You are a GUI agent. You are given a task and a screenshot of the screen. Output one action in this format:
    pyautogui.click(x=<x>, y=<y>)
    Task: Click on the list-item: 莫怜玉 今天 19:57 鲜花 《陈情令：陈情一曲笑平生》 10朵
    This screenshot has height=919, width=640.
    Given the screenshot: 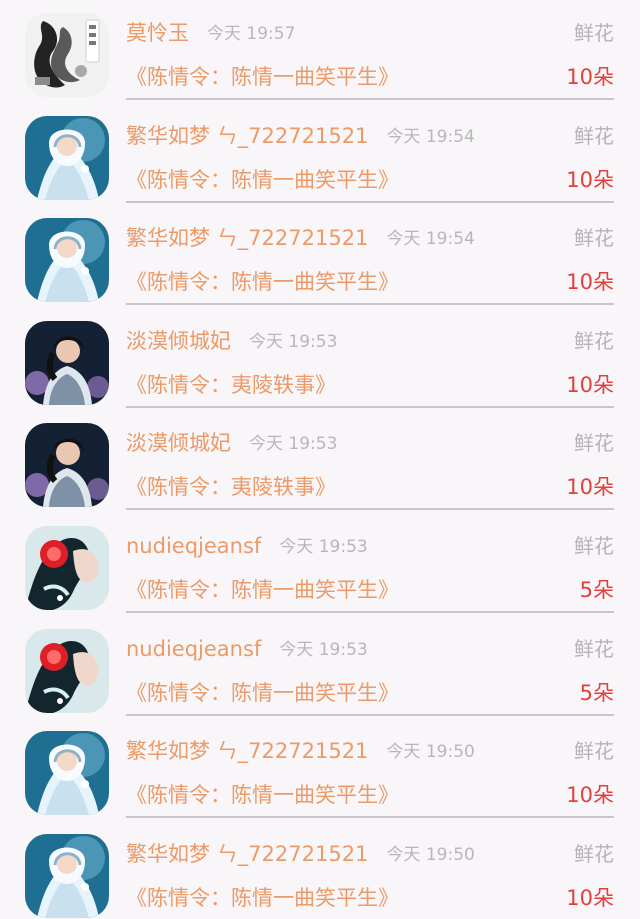 What is the action you would take?
    pyautogui.click(x=320, y=51)
    